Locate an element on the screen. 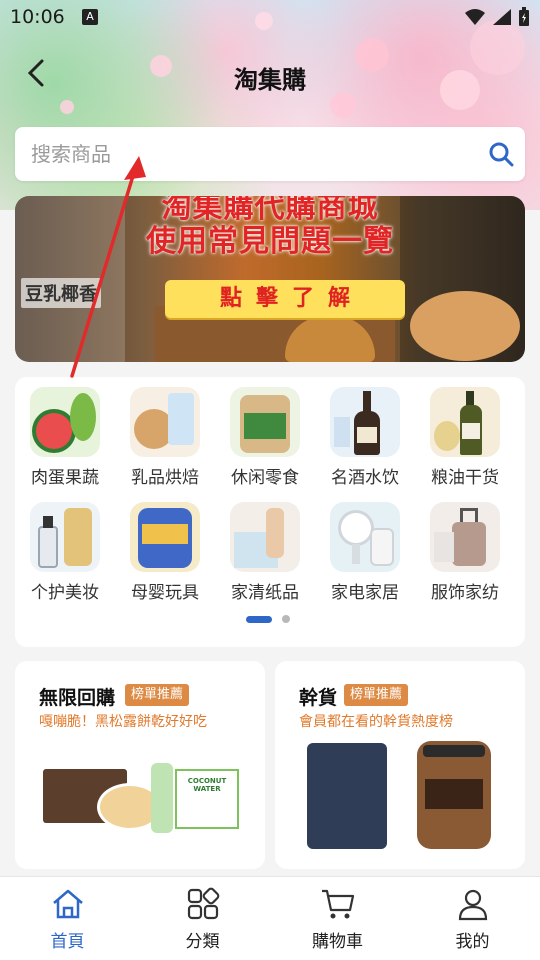  promo-subtitle: 會員都在看的幹貨熱度榜 is located at coordinates (376, 722).